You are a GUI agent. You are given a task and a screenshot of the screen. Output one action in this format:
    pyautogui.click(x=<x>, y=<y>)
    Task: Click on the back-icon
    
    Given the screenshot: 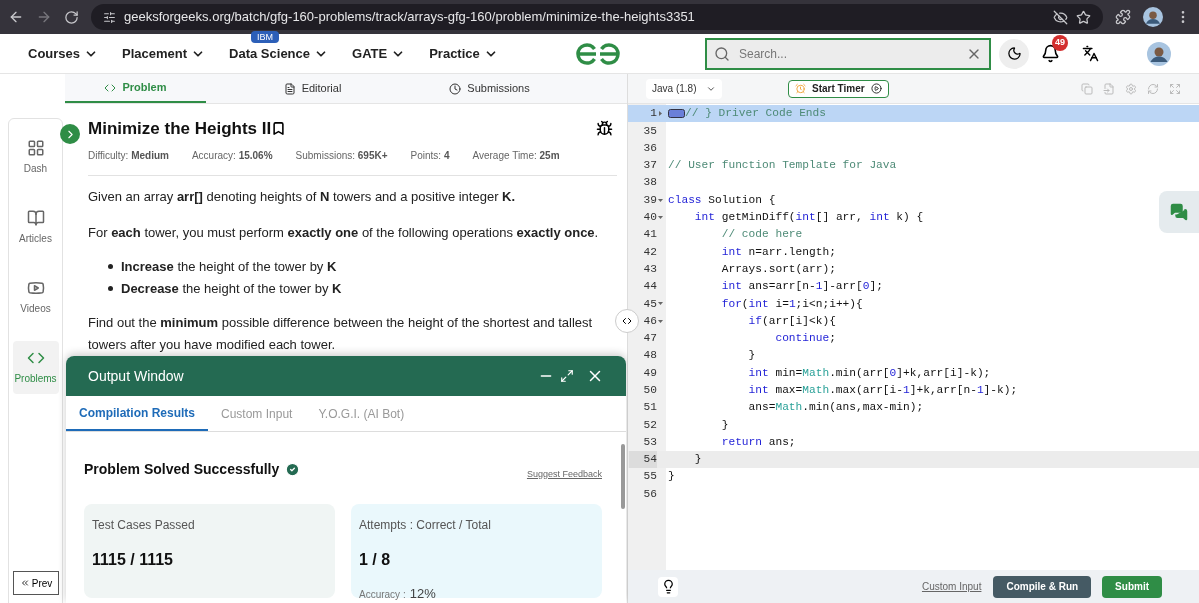 What is the action you would take?
    pyautogui.click(x=16, y=17)
    